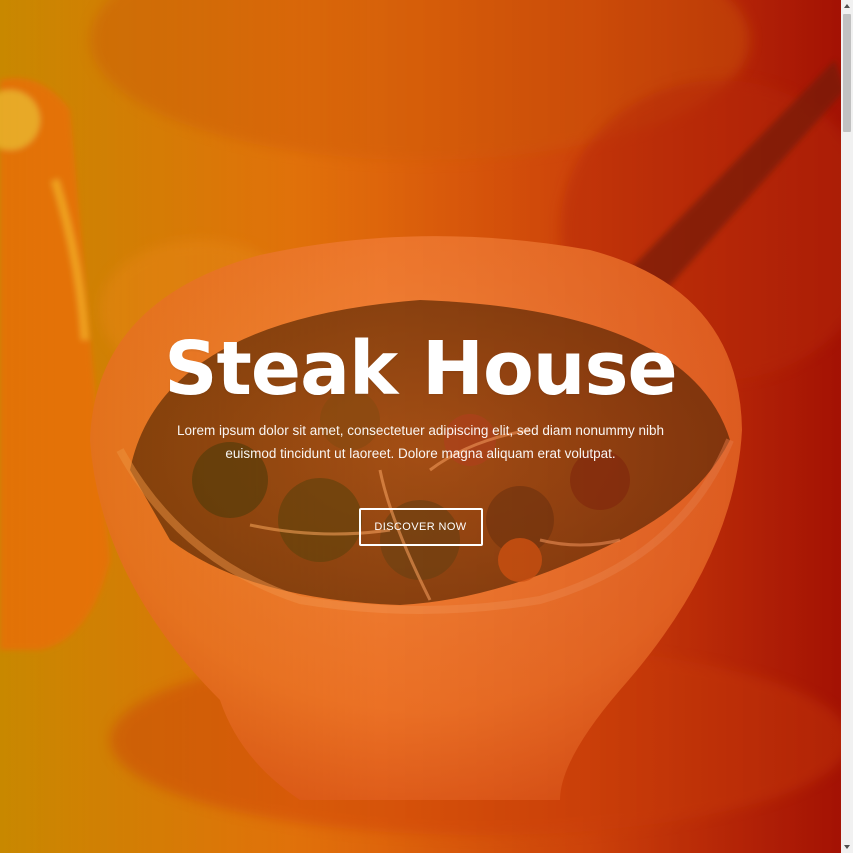  Describe the element at coordinates (420, 369) in the screenshot. I see `hero-title: Steak House` at that location.